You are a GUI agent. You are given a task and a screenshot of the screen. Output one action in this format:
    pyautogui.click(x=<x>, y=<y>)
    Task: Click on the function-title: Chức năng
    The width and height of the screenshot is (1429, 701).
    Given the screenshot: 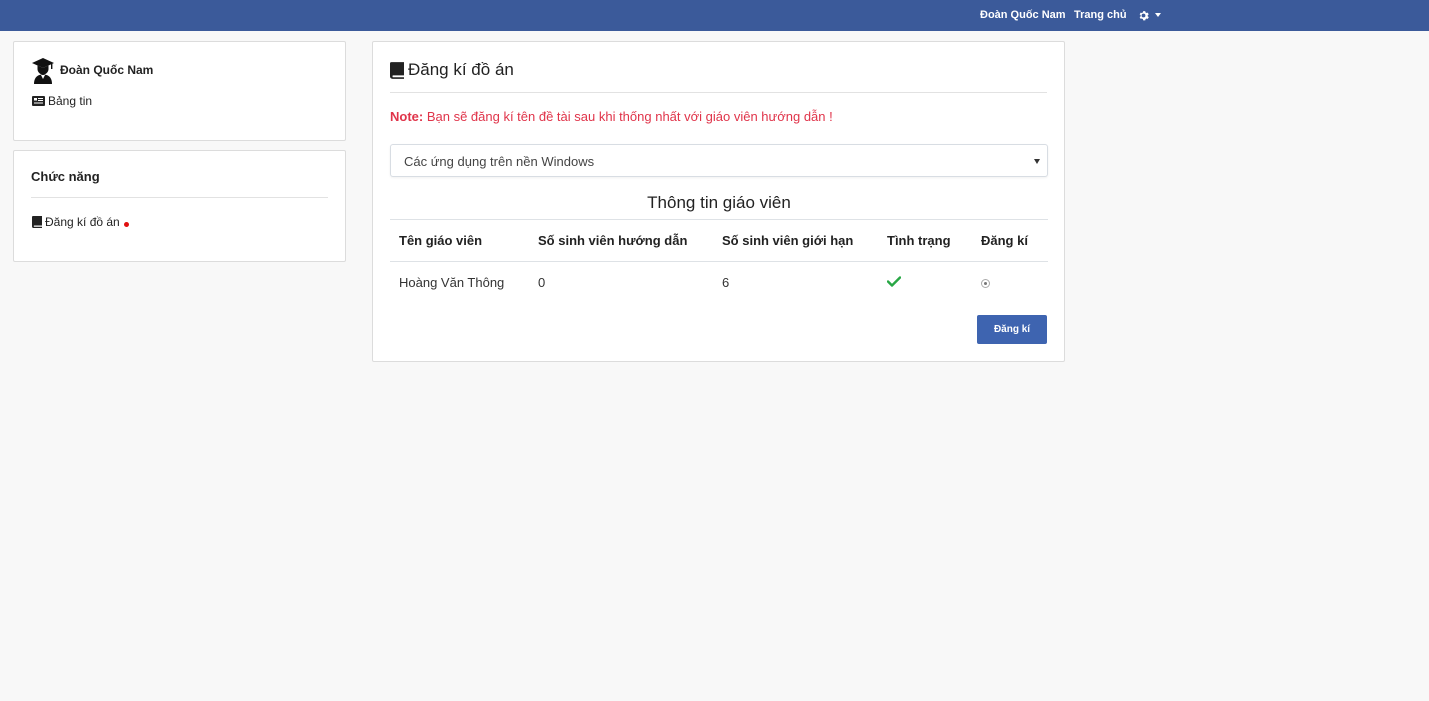 What is the action you would take?
    pyautogui.click(x=65, y=176)
    